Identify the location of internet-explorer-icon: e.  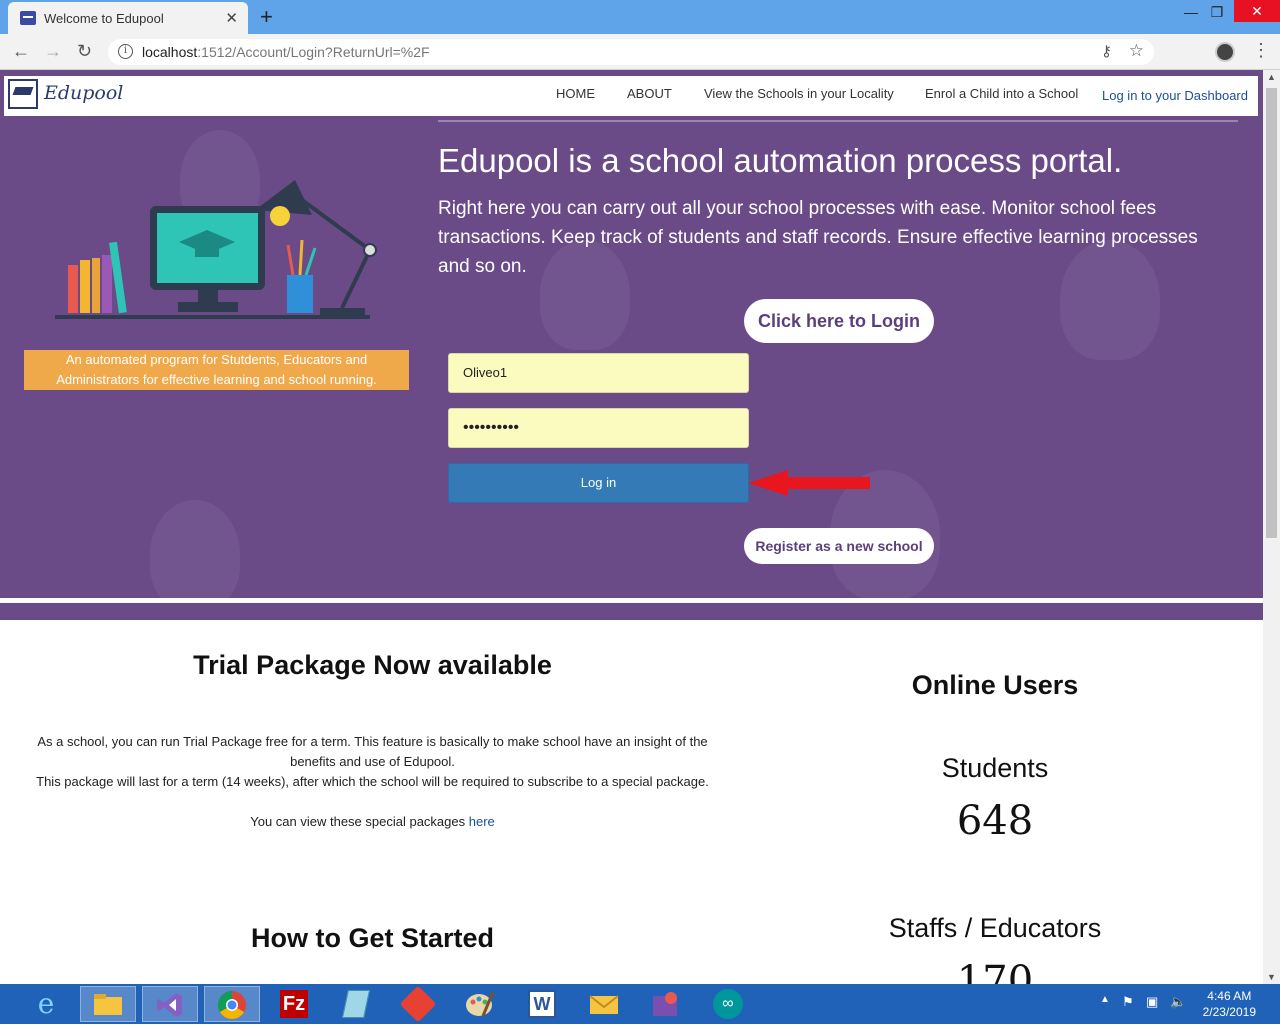
(46, 1004).